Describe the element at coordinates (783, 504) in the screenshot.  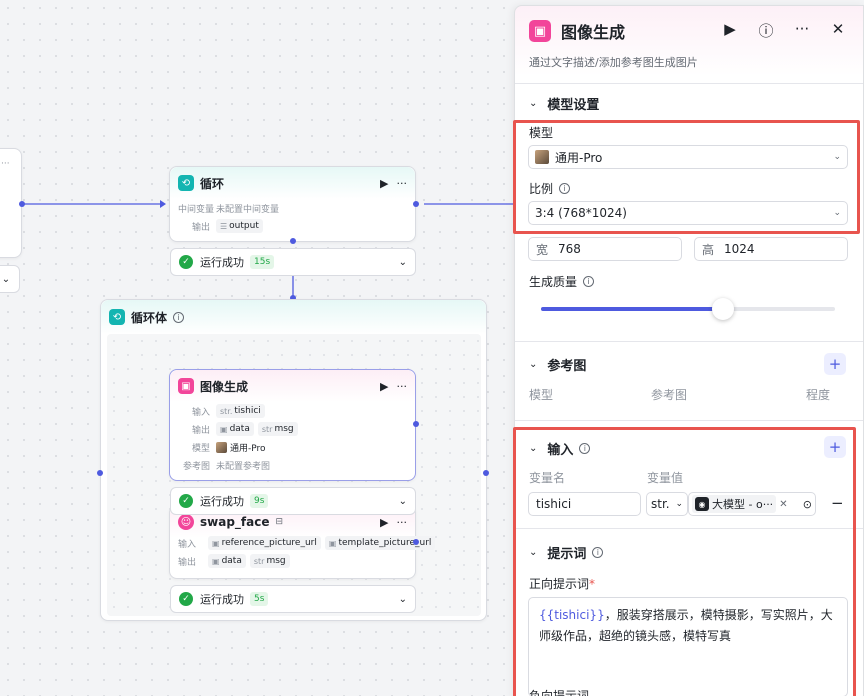
I see `clear-icon: ✕` at that location.